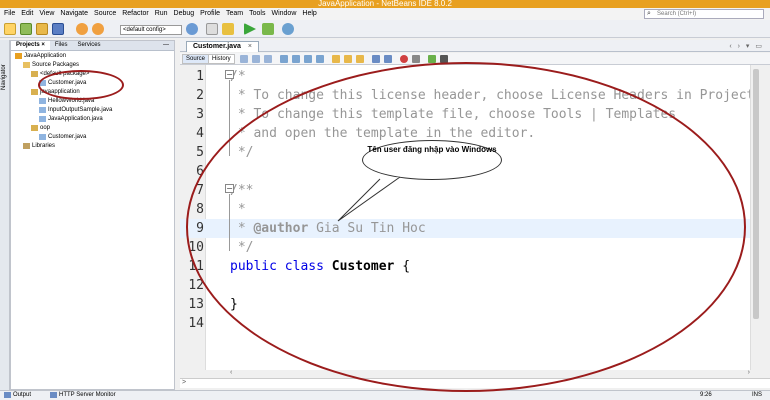 The height and width of the screenshot is (400, 770). What do you see at coordinates (75, 110) in the screenshot?
I see `tree-node: InputOutputSample.java` at bounding box center [75, 110].